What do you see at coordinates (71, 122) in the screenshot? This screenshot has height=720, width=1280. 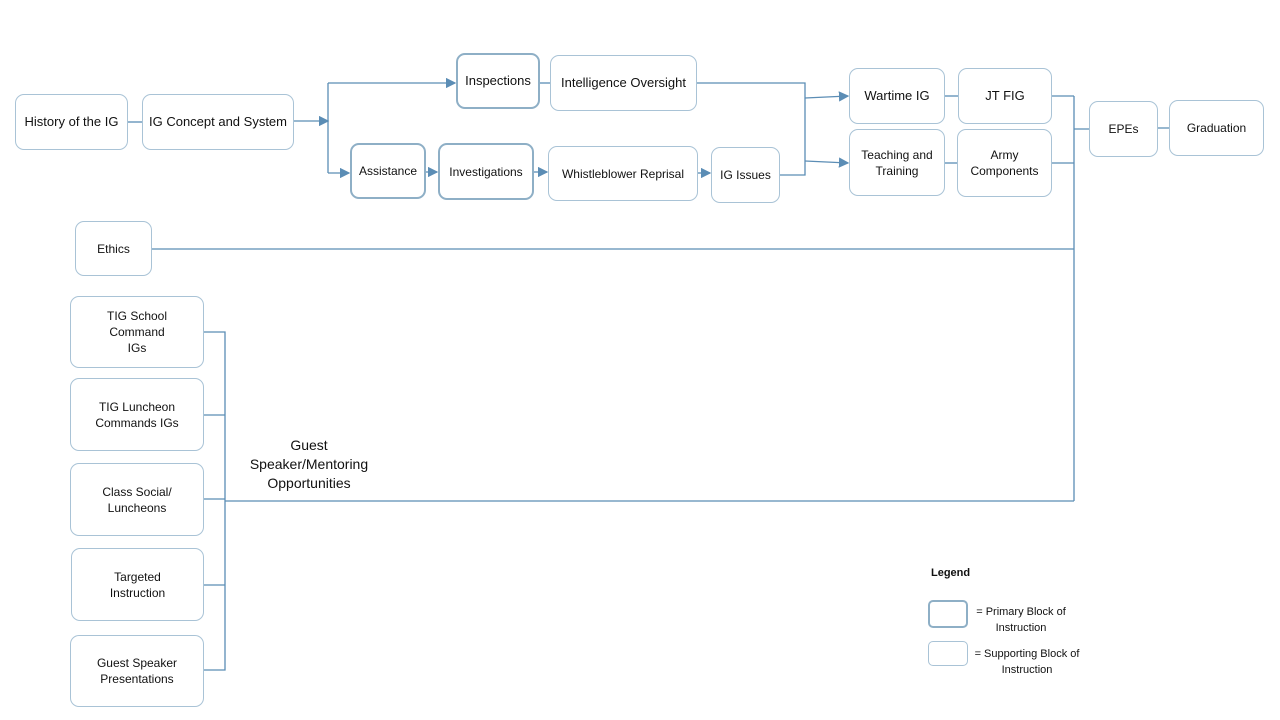 I see `node-history: History of the IG` at bounding box center [71, 122].